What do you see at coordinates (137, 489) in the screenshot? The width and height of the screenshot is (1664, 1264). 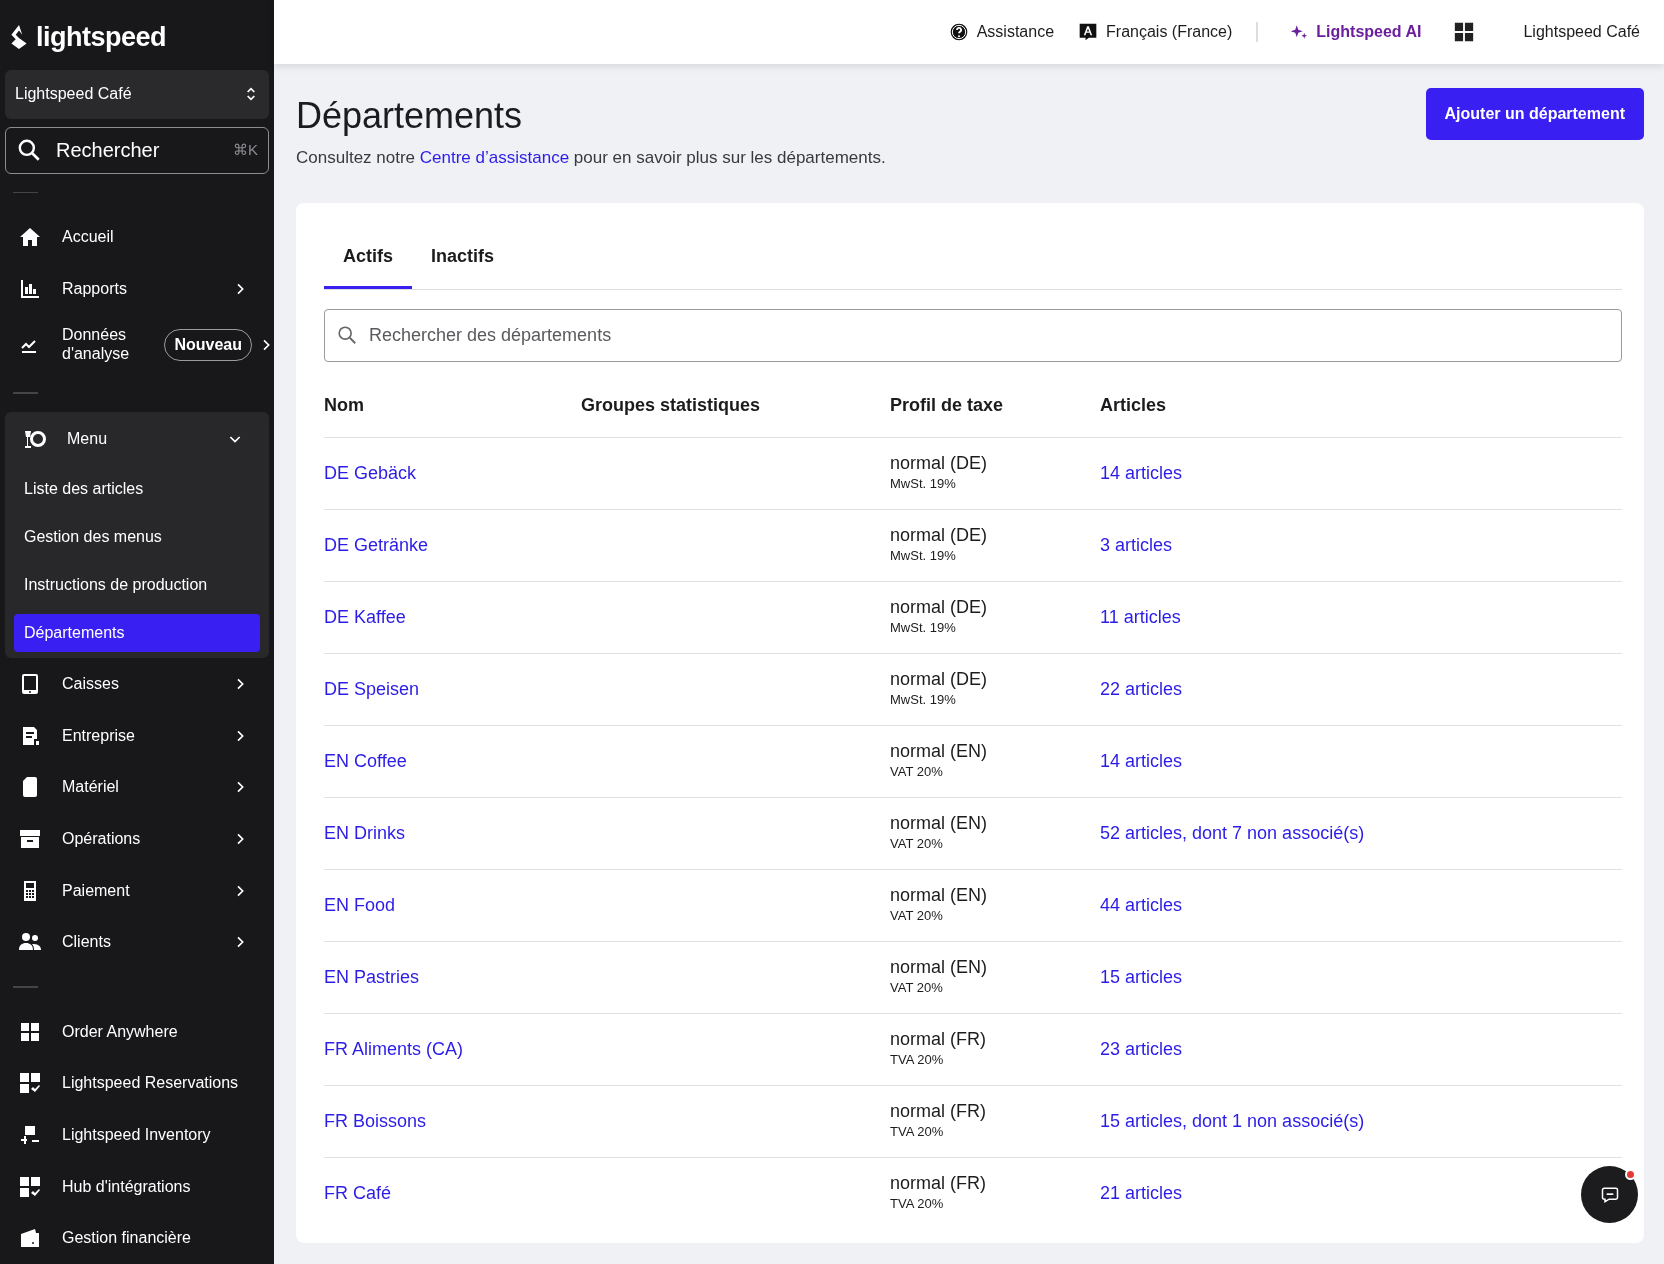 I see `sidebar-subitem: Liste des articles` at bounding box center [137, 489].